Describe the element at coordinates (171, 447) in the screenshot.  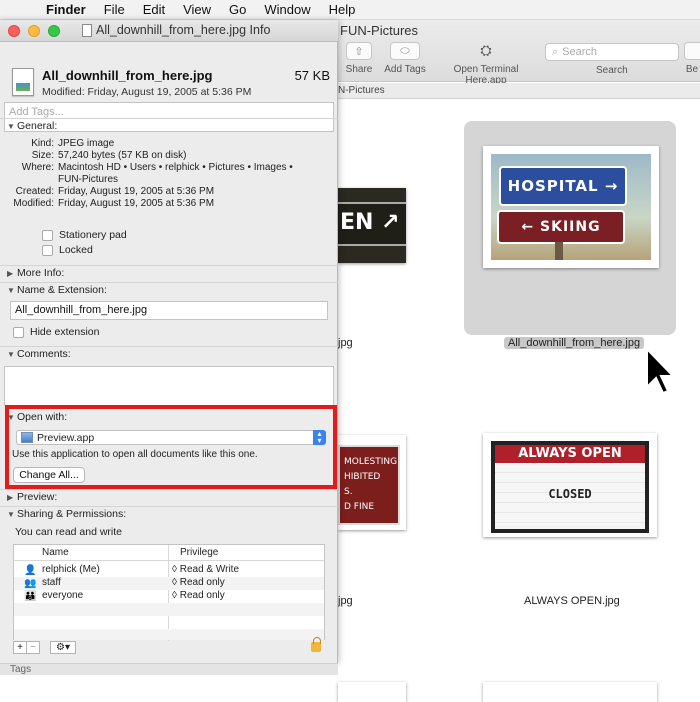
I see `highlight-box` at that location.